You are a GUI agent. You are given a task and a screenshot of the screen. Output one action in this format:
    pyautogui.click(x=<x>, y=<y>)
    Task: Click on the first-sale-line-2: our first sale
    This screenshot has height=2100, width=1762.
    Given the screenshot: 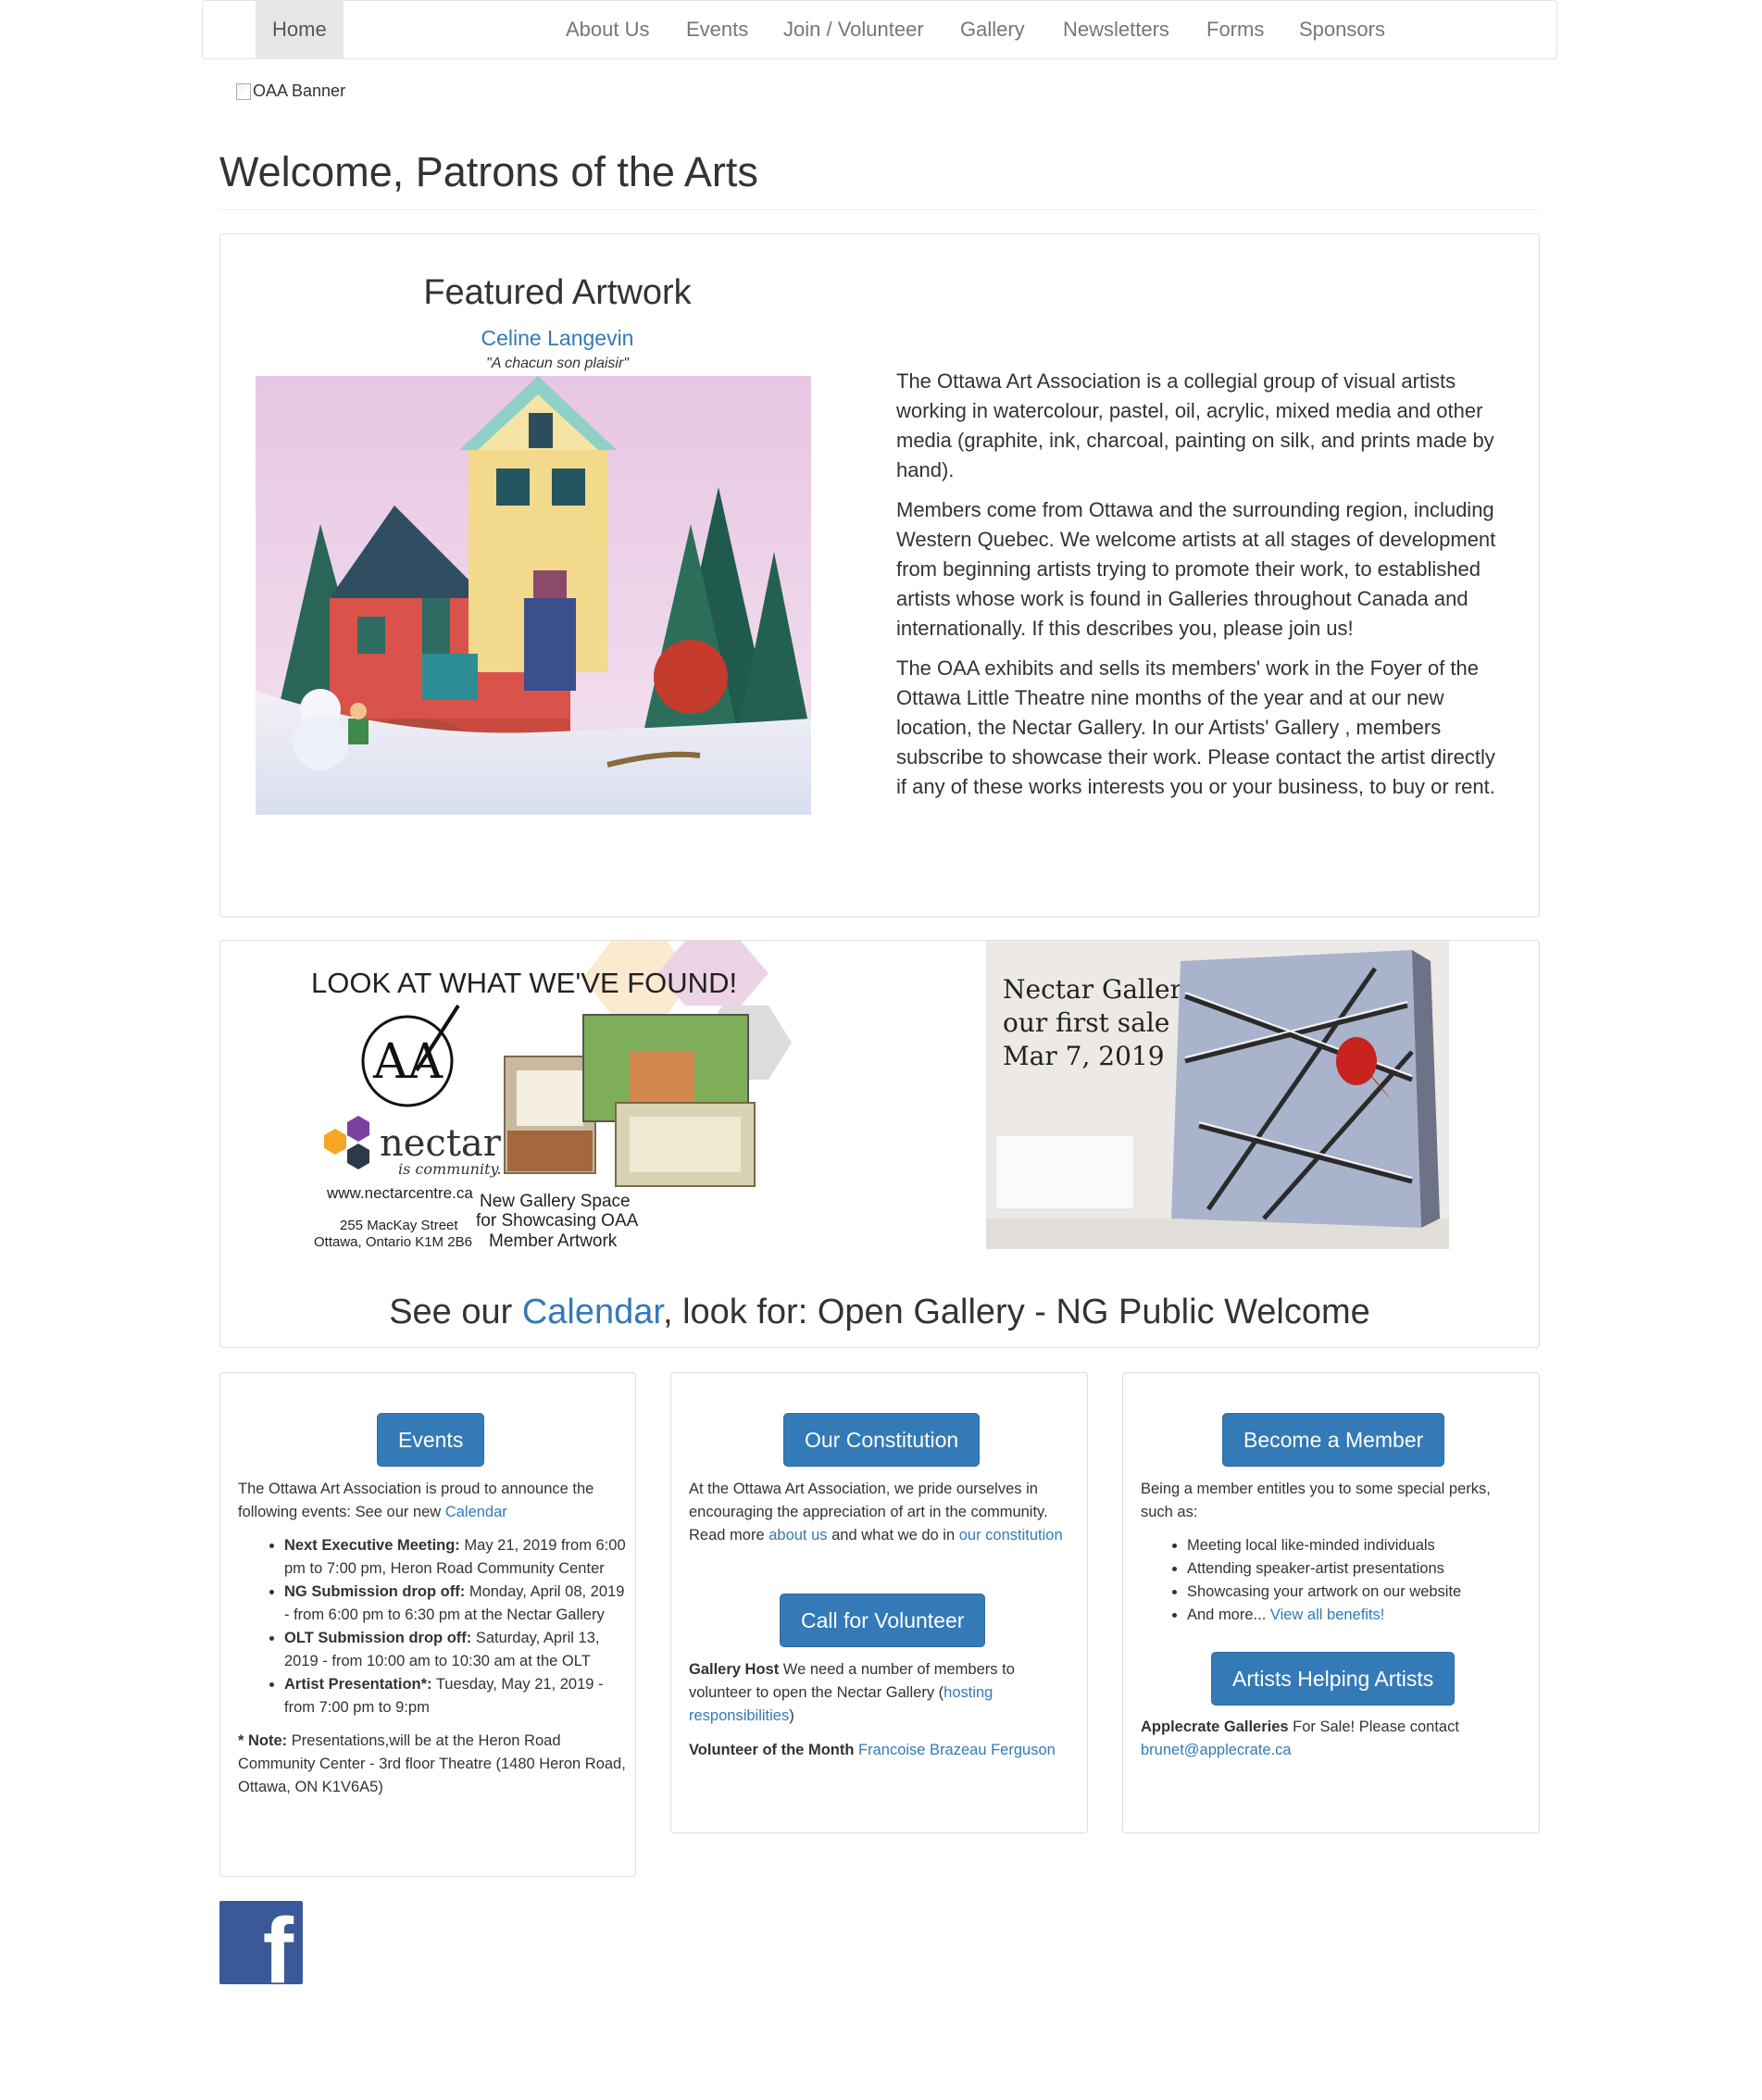 What is the action you would take?
    pyautogui.click(x=1086, y=1023)
    